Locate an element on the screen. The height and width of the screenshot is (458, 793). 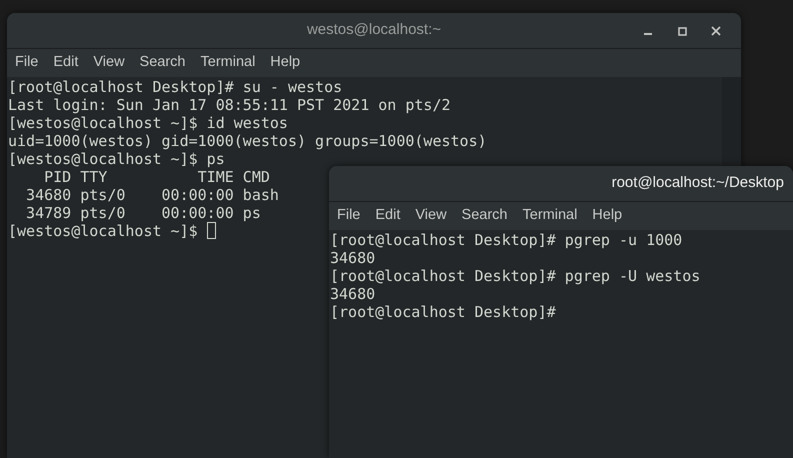
window-title: westos@localhost:~ is located at coordinates (374, 30).